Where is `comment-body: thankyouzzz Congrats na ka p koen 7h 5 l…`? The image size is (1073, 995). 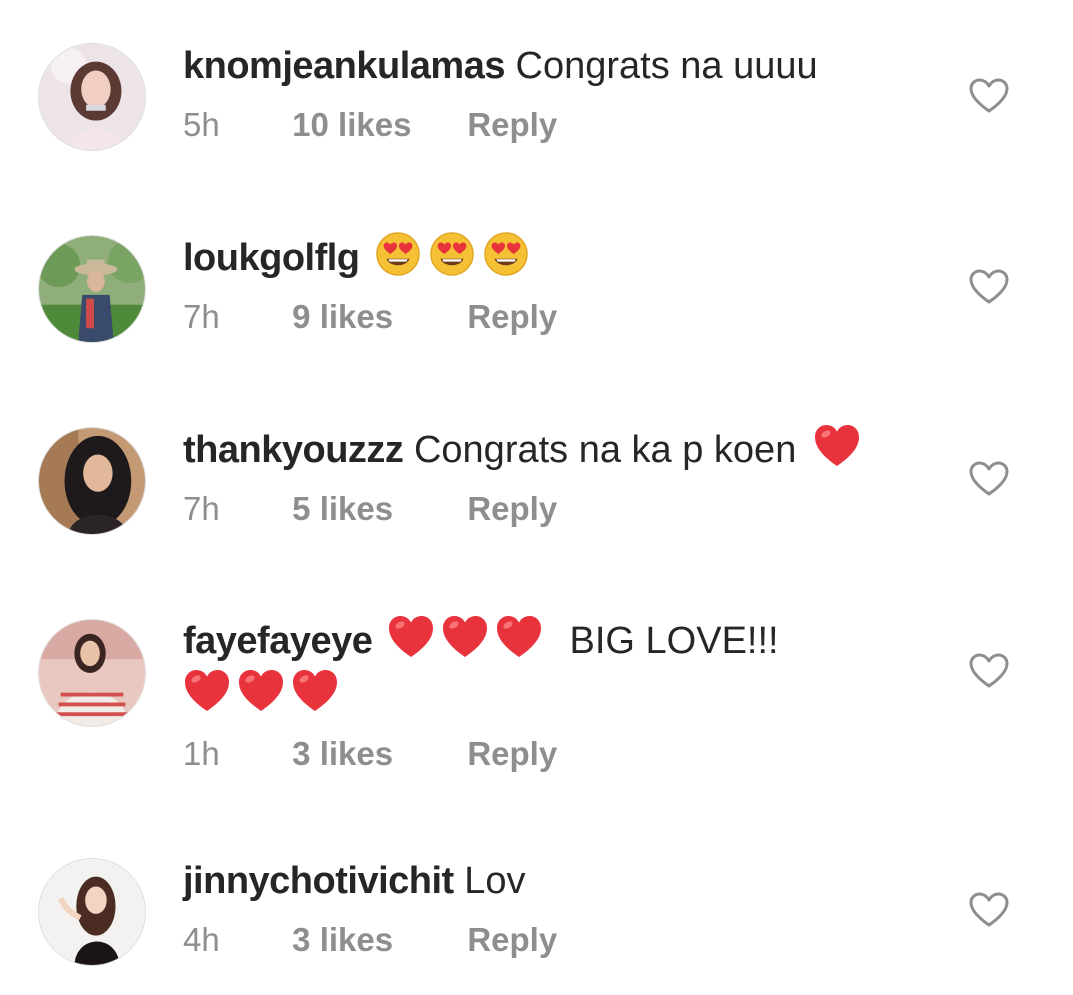 comment-body: thankyouzzz Congrats na ka p koen 7h 5 l… is located at coordinates (553, 476).